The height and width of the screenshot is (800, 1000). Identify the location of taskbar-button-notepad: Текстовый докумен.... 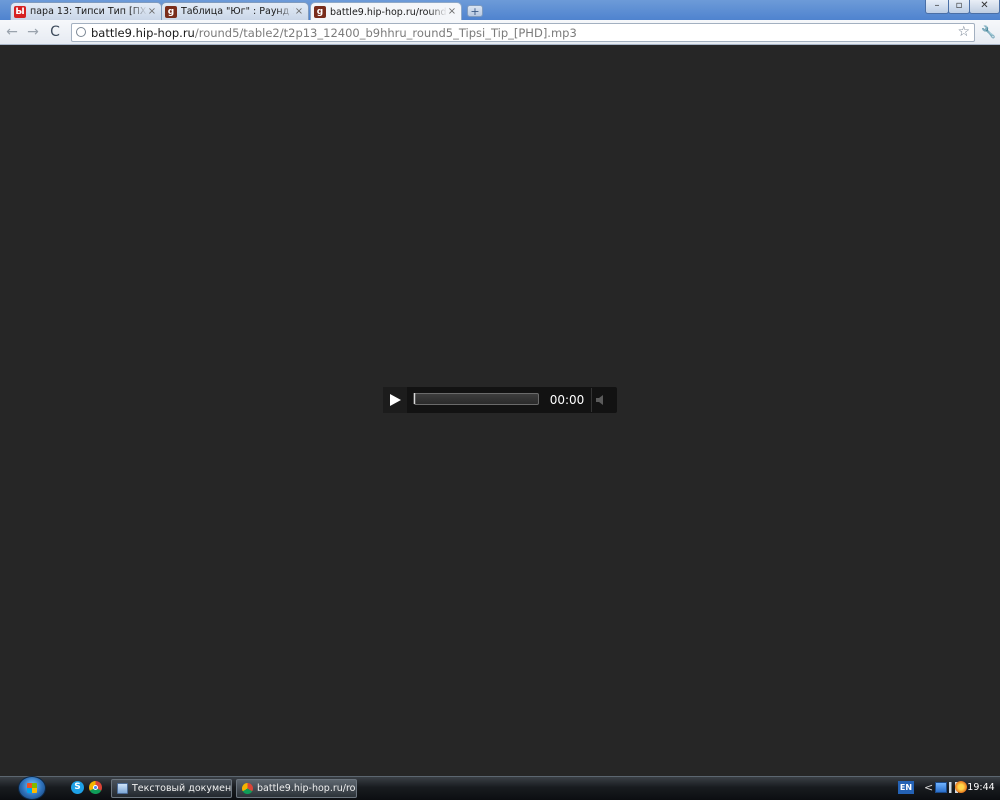
(171, 788).